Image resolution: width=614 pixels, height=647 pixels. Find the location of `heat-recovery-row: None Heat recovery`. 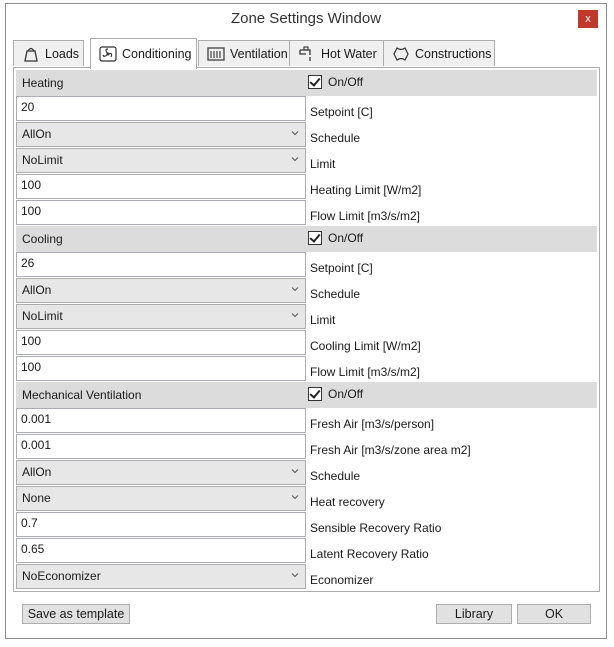

heat-recovery-row: None Heat recovery is located at coordinates (306, 499).